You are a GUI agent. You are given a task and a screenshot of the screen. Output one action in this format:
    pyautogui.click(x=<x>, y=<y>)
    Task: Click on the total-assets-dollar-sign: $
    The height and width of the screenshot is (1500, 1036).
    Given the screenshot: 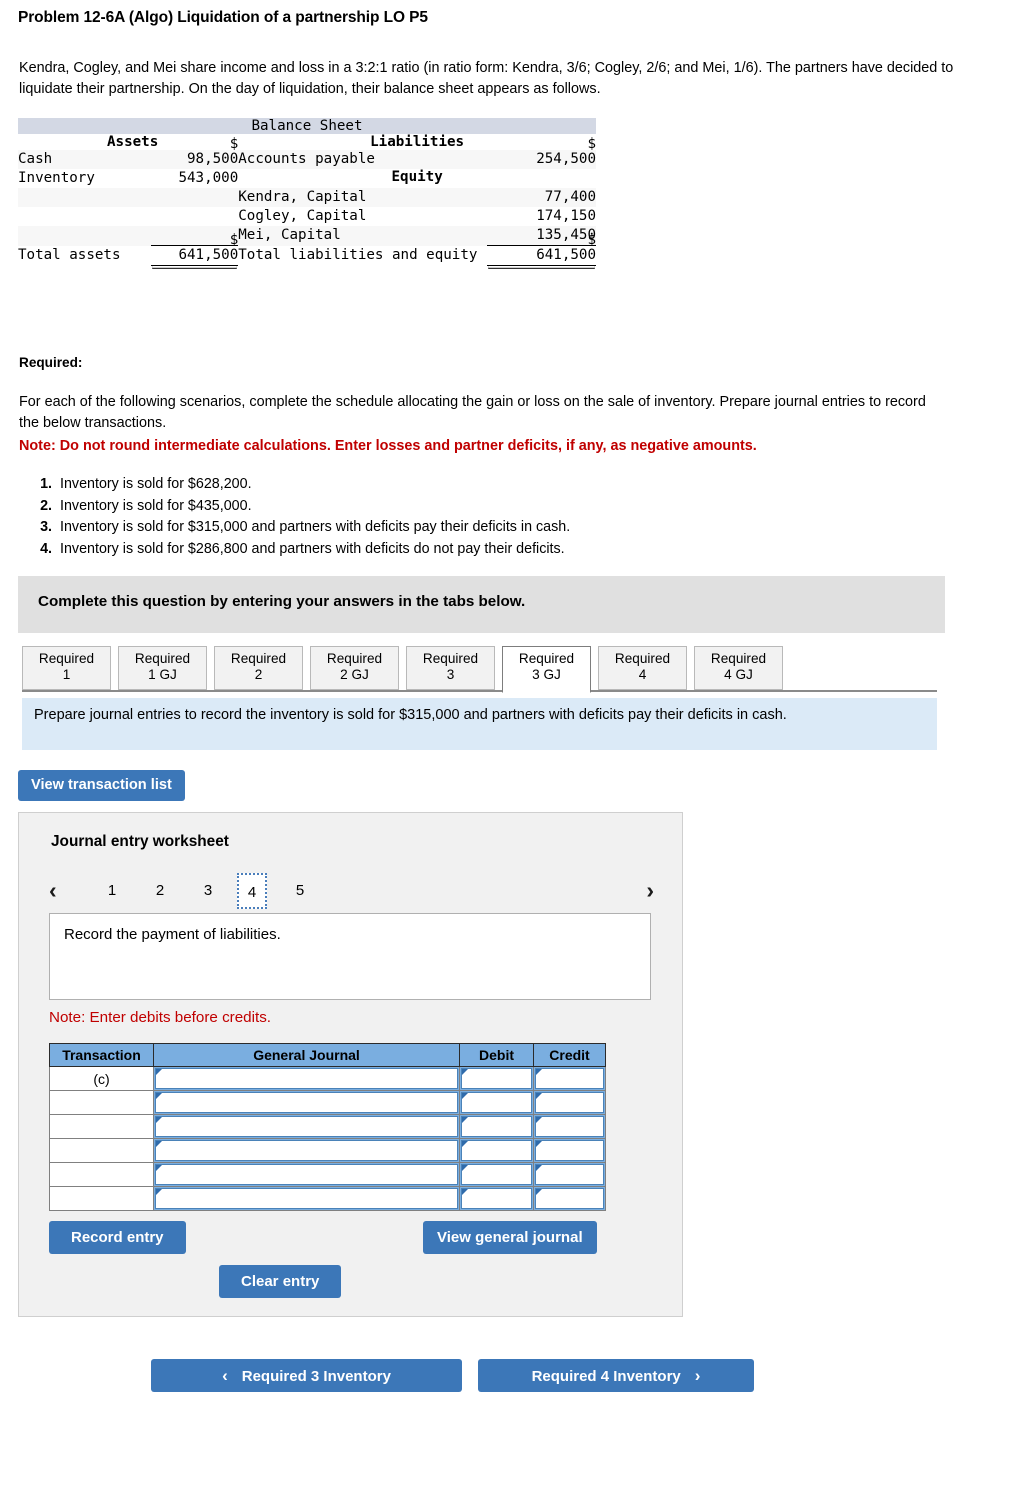 What is the action you would take?
    pyautogui.click(x=234, y=240)
    